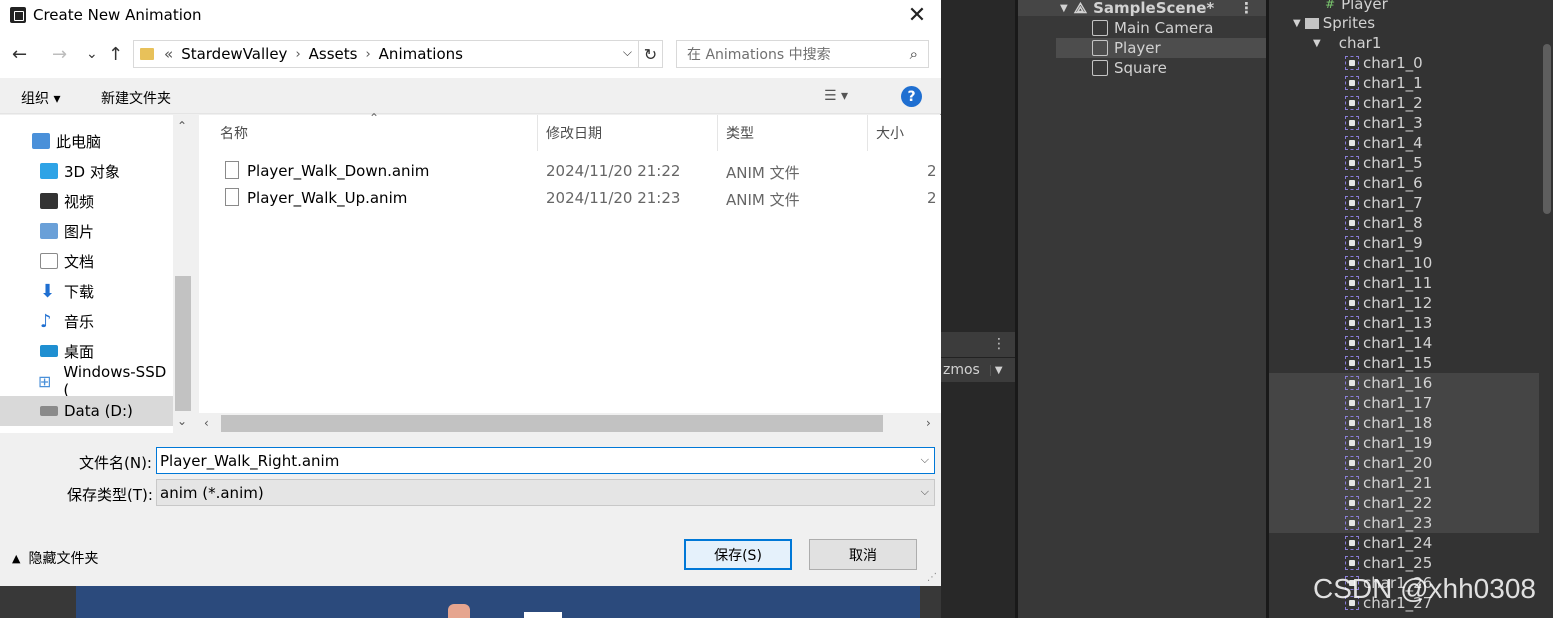  What do you see at coordinates (960, 370) in the screenshot?
I see `gizmos-label: zmos` at bounding box center [960, 370].